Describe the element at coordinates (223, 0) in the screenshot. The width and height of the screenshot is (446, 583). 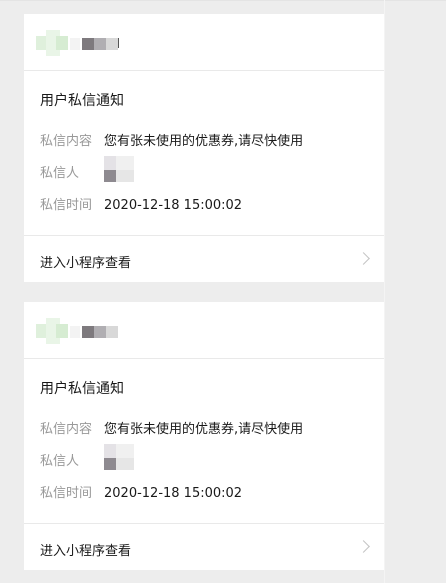
I see `top-divider` at that location.